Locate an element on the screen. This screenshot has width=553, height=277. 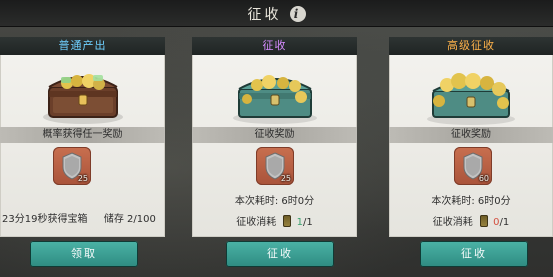
page-title: 征收 is located at coordinates (264, 15).